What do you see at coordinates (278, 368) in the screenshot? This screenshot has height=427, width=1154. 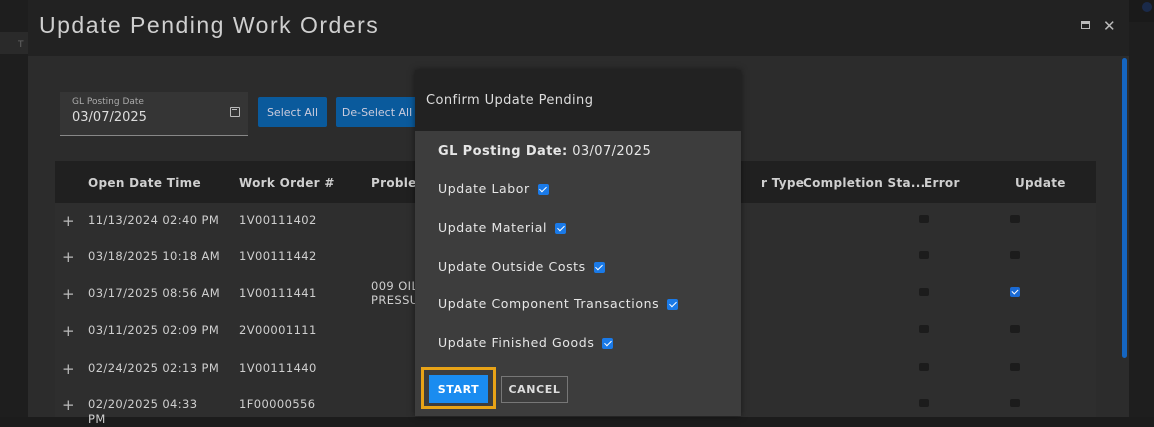 I see `cell-work-order: 1V00111440` at bounding box center [278, 368].